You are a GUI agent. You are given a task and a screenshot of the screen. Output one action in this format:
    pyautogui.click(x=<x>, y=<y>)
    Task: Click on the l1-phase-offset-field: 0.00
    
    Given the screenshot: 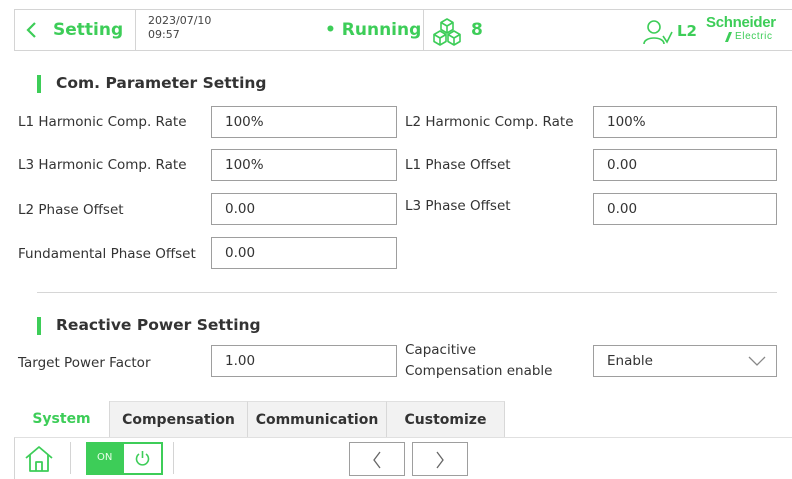 What is the action you would take?
    pyautogui.click(x=685, y=165)
    